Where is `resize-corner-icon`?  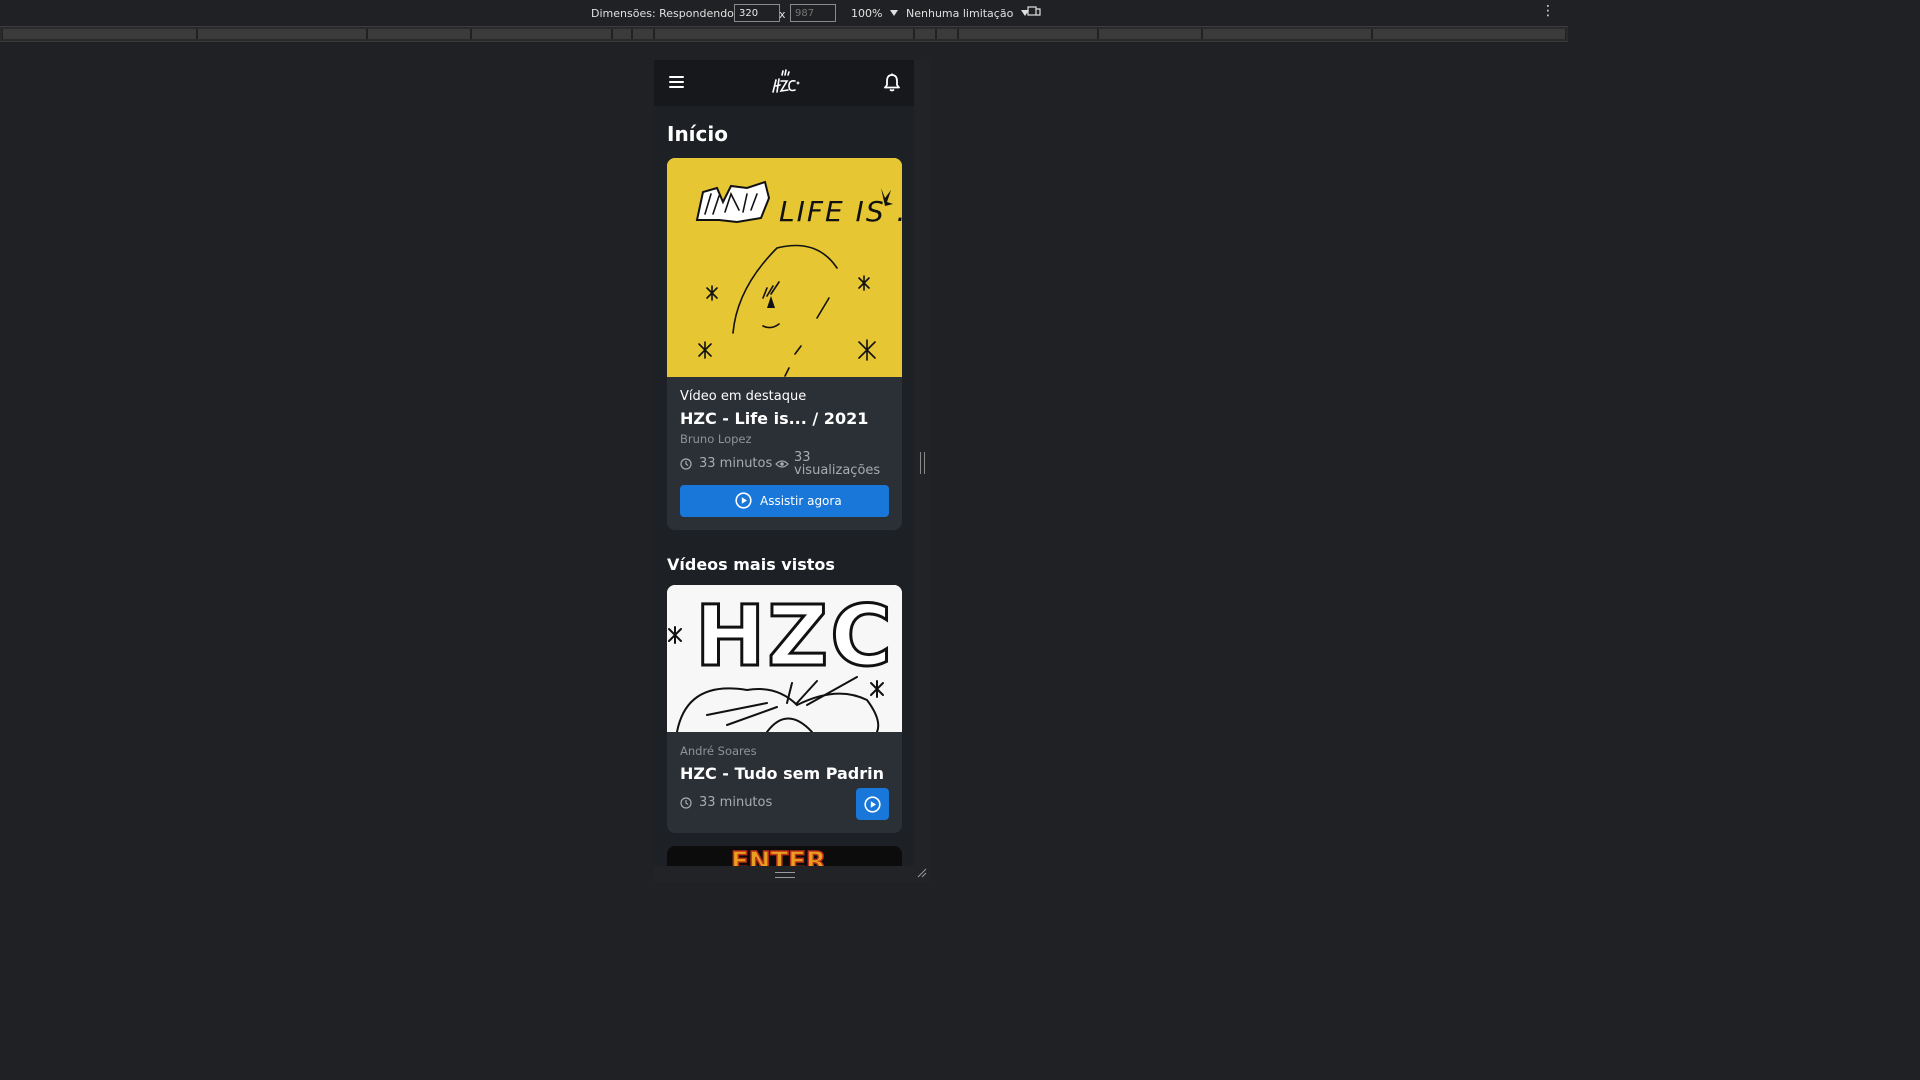
resize-corner-icon is located at coordinates (922, 873).